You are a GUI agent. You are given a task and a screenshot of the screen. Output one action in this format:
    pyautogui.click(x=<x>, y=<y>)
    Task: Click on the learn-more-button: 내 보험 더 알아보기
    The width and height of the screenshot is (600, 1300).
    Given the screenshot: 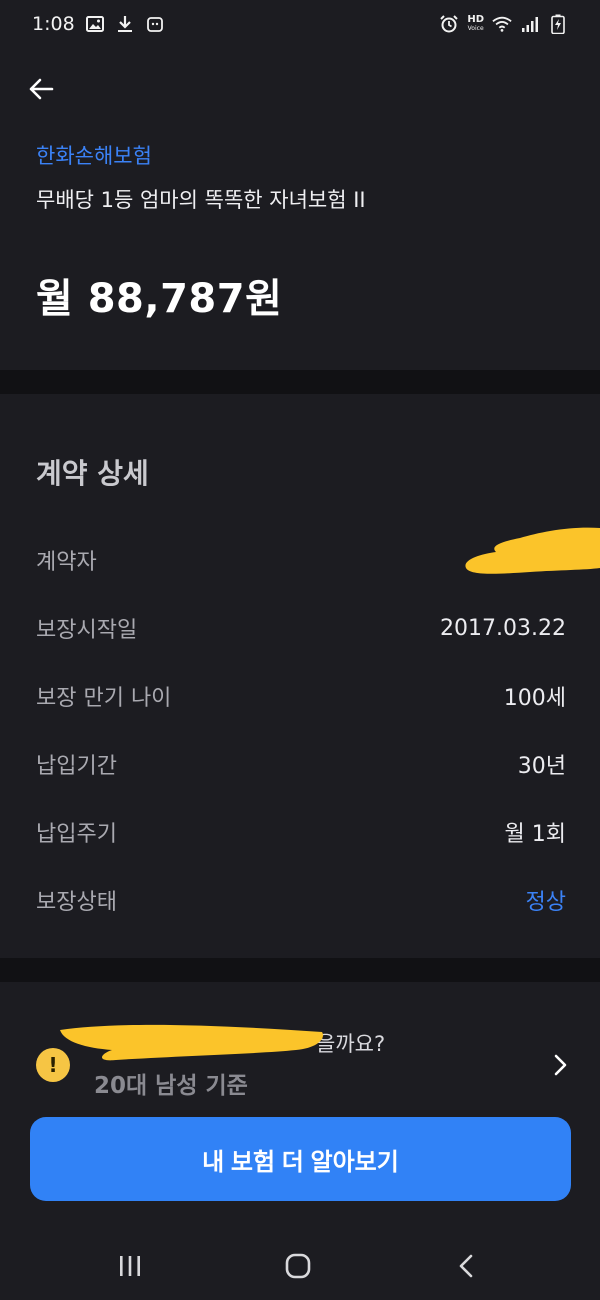 What is the action you would take?
    pyautogui.click(x=300, y=1159)
    